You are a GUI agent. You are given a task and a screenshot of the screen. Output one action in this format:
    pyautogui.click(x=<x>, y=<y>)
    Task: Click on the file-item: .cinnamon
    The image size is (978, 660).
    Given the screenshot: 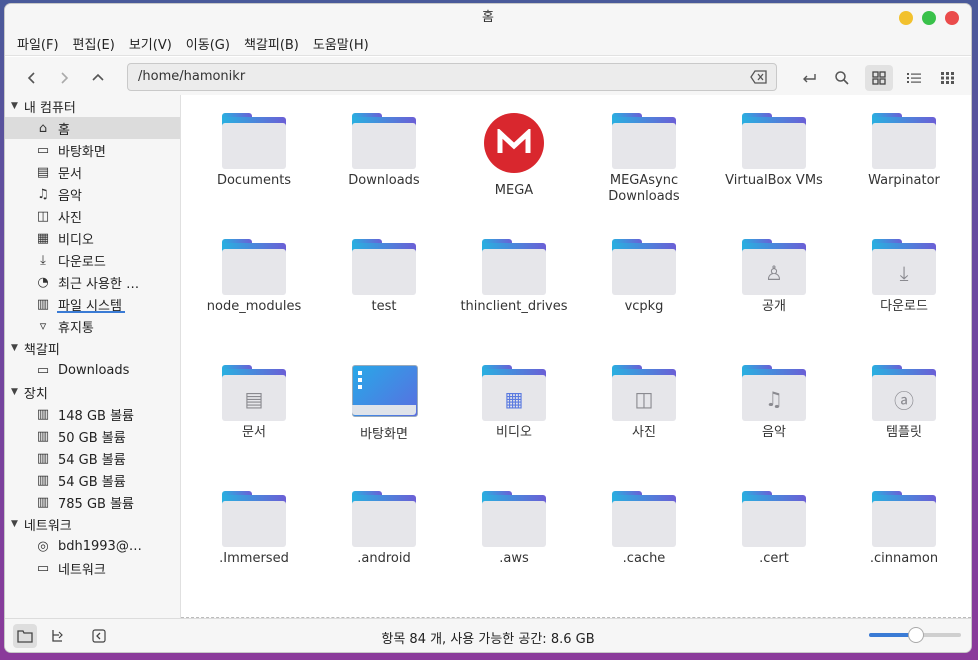 What is the action you would take?
    pyautogui.click(x=904, y=529)
    